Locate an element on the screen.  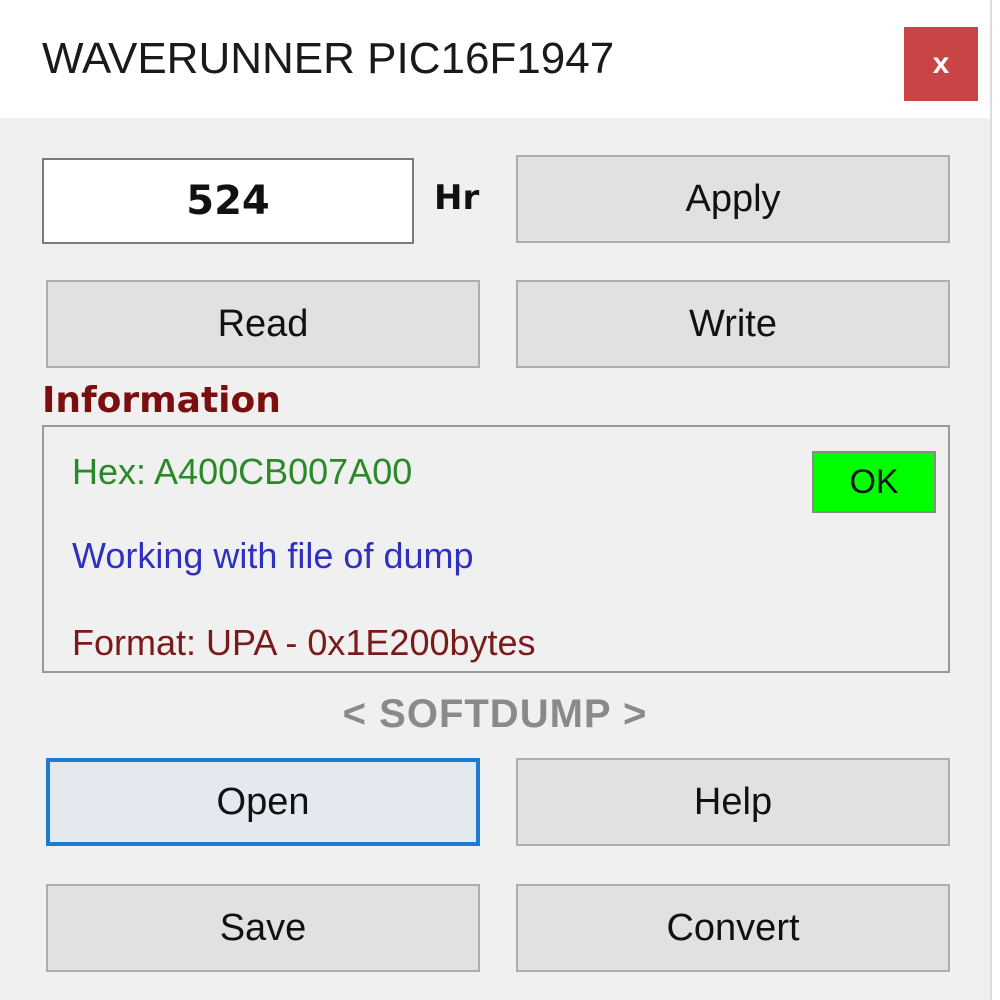
status-badge: OK is located at coordinates (874, 482).